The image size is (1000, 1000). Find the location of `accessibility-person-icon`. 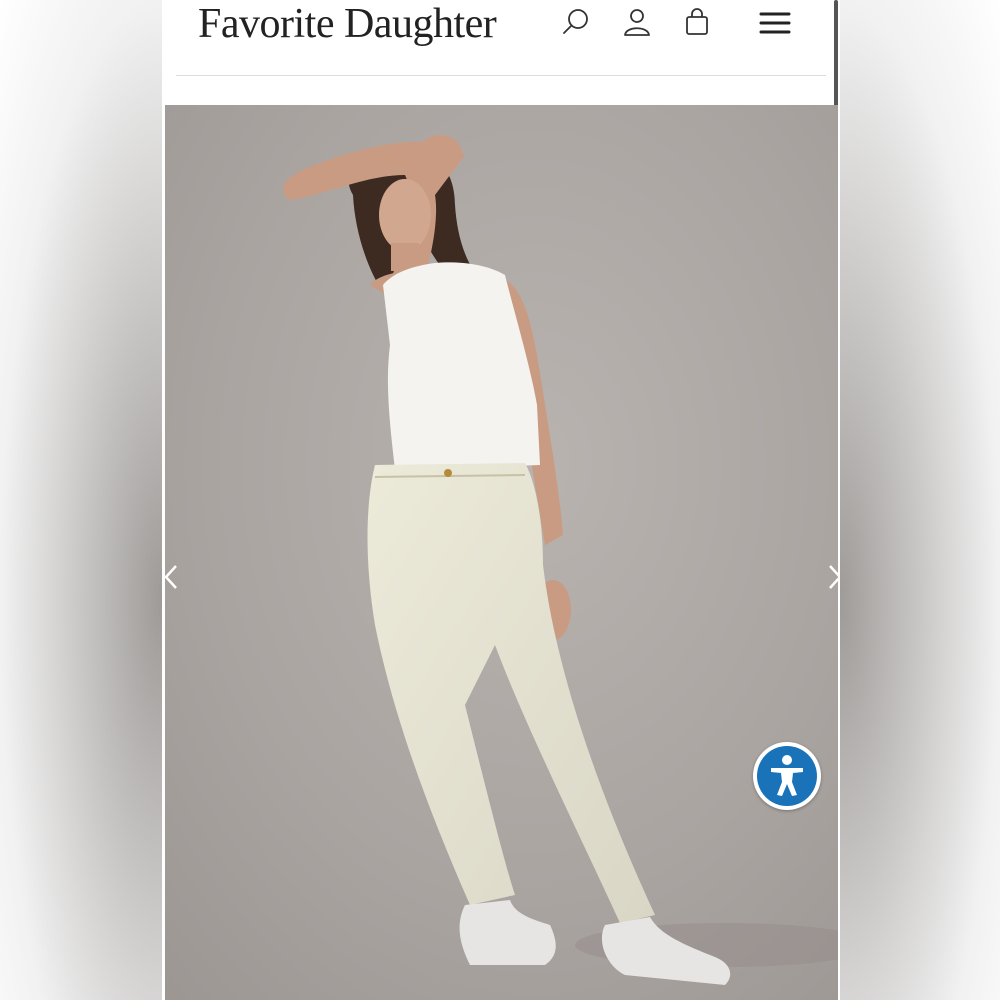

accessibility-person-icon is located at coordinates (787, 776).